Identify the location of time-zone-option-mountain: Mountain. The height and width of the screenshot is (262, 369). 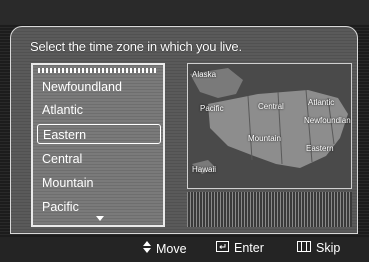
(99, 183).